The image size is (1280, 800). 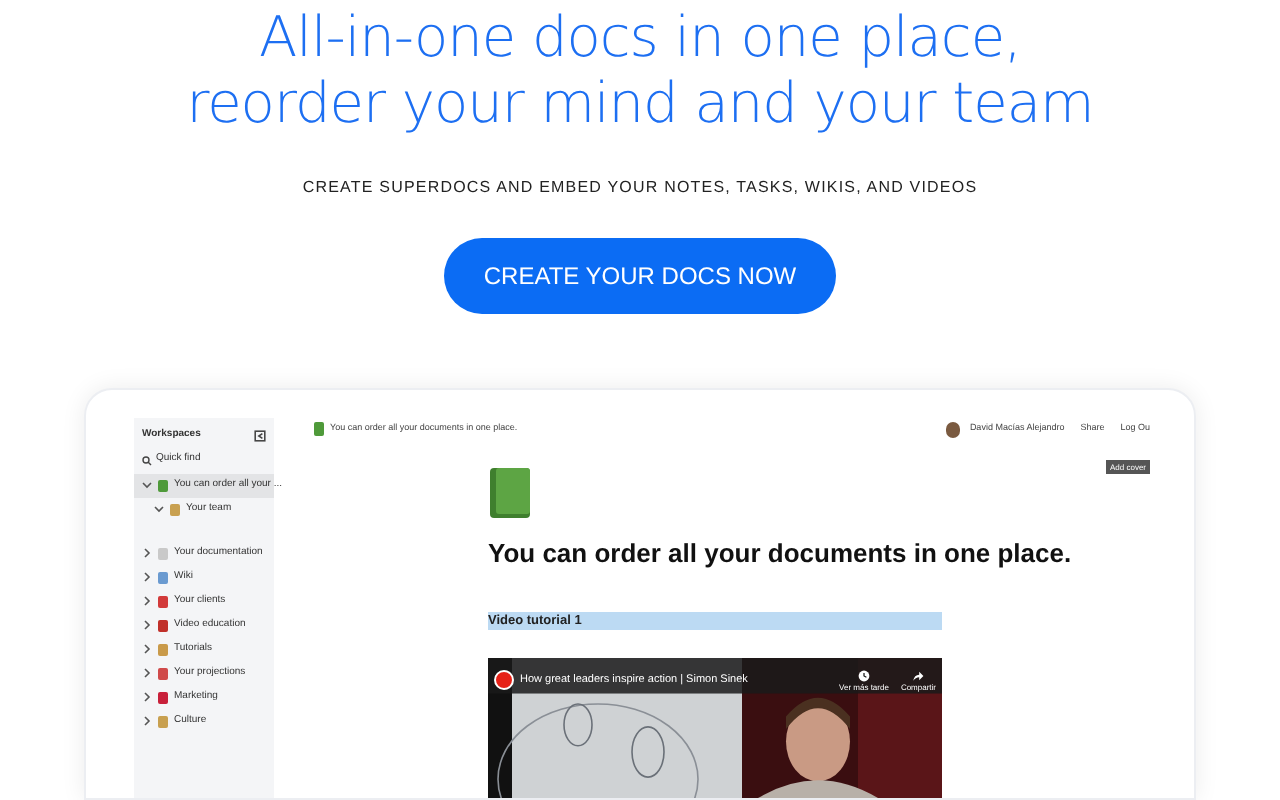 What do you see at coordinates (952, 429) in the screenshot?
I see `avatar` at bounding box center [952, 429].